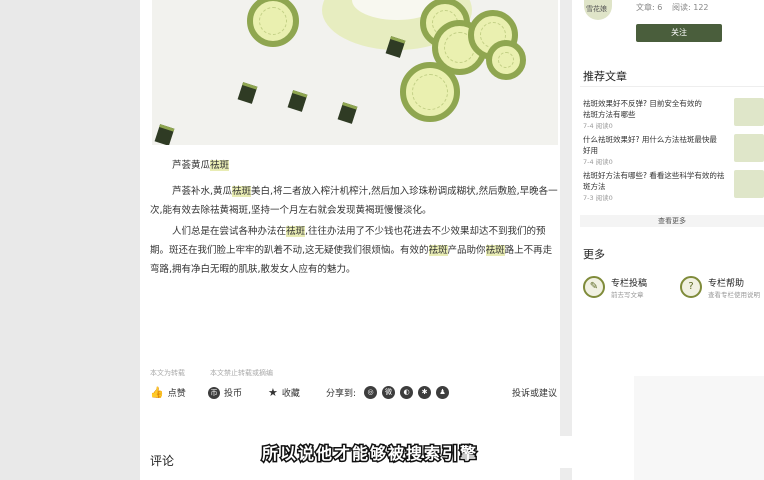 The image size is (764, 480). What do you see at coordinates (425, 392) in the screenshot?
I see `qzone-share-icon: ✱` at bounding box center [425, 392].